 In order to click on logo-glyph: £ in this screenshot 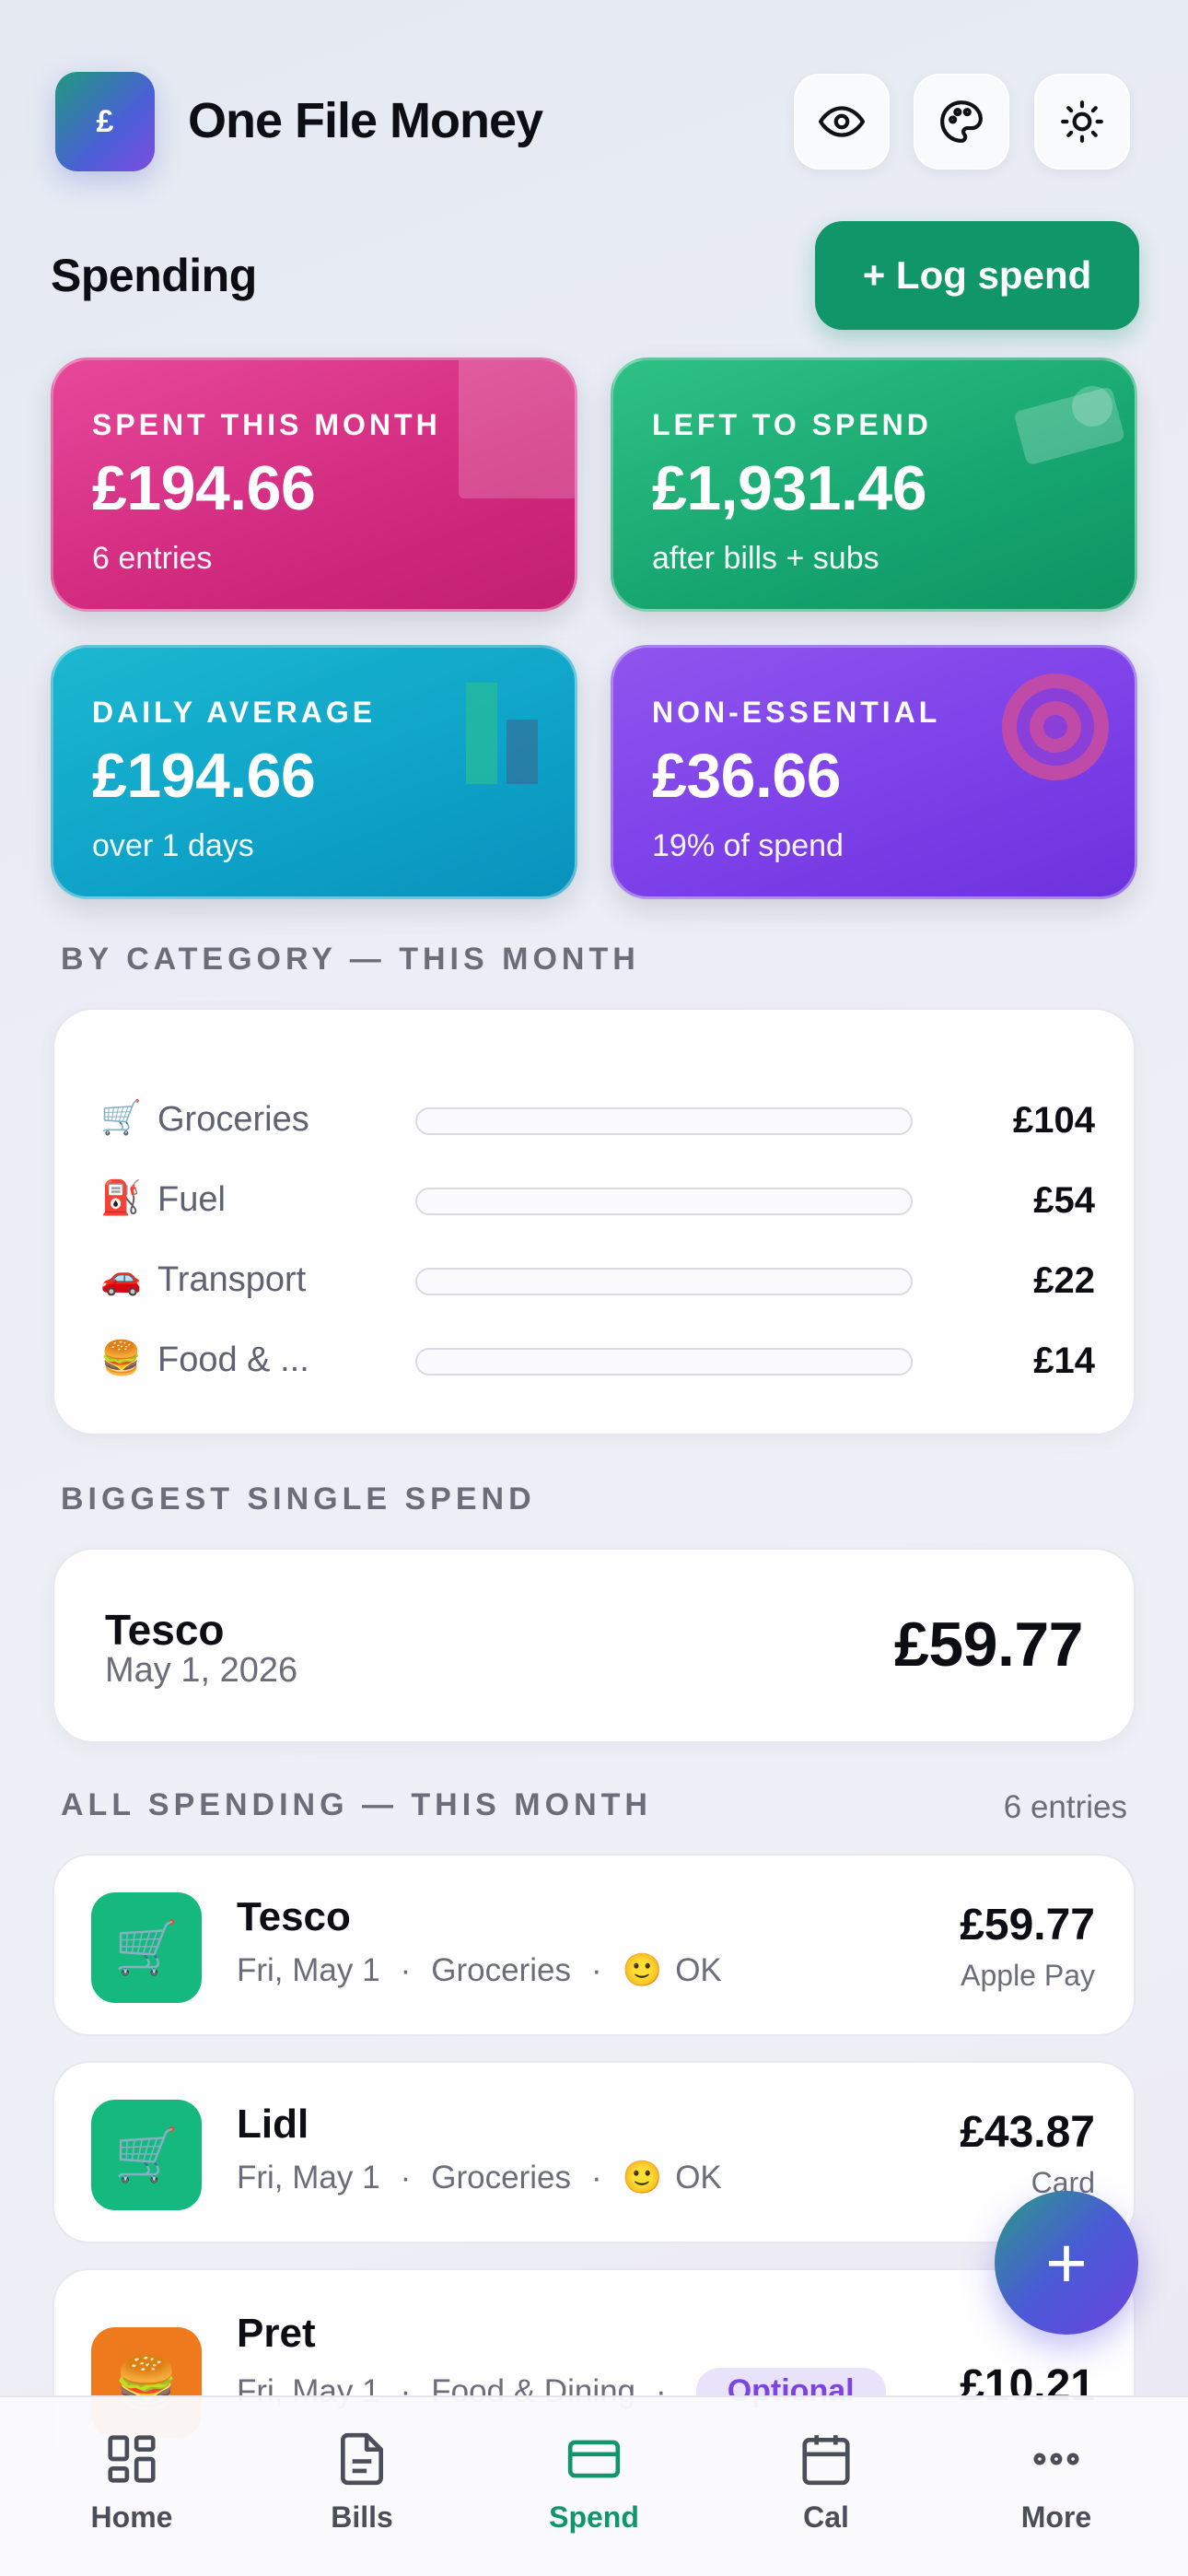, I will do `click(105, 121)`.